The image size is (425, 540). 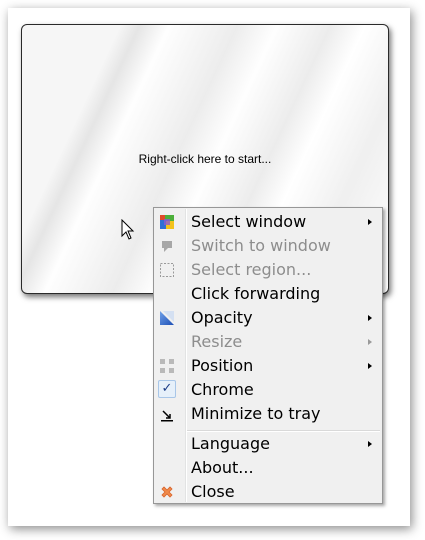 I want to click on menu-item-label: Opacity, so click(x=222, y=317).